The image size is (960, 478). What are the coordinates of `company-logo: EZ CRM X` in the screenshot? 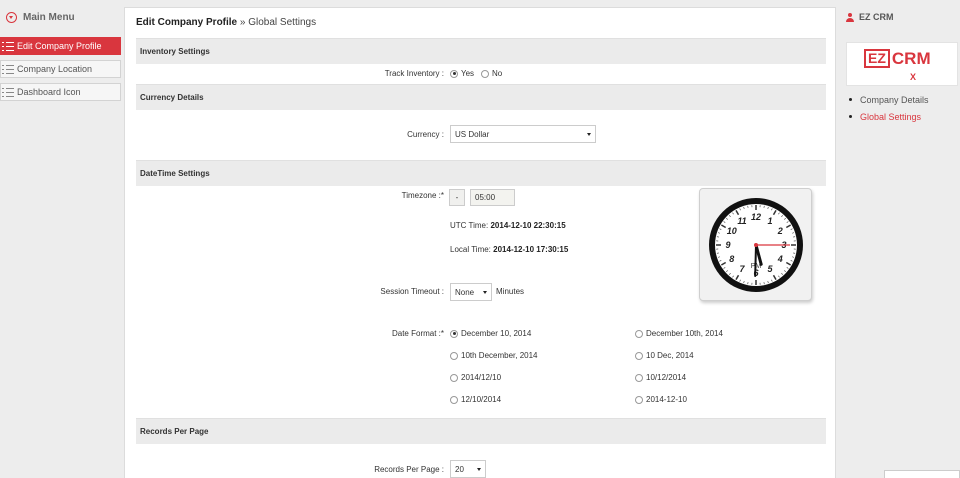 It's located at (902, 64).